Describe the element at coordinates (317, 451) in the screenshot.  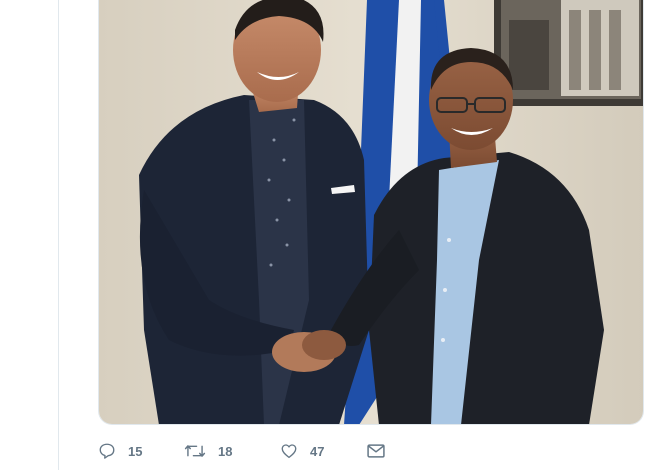
I see `like-count: 47` at that location.